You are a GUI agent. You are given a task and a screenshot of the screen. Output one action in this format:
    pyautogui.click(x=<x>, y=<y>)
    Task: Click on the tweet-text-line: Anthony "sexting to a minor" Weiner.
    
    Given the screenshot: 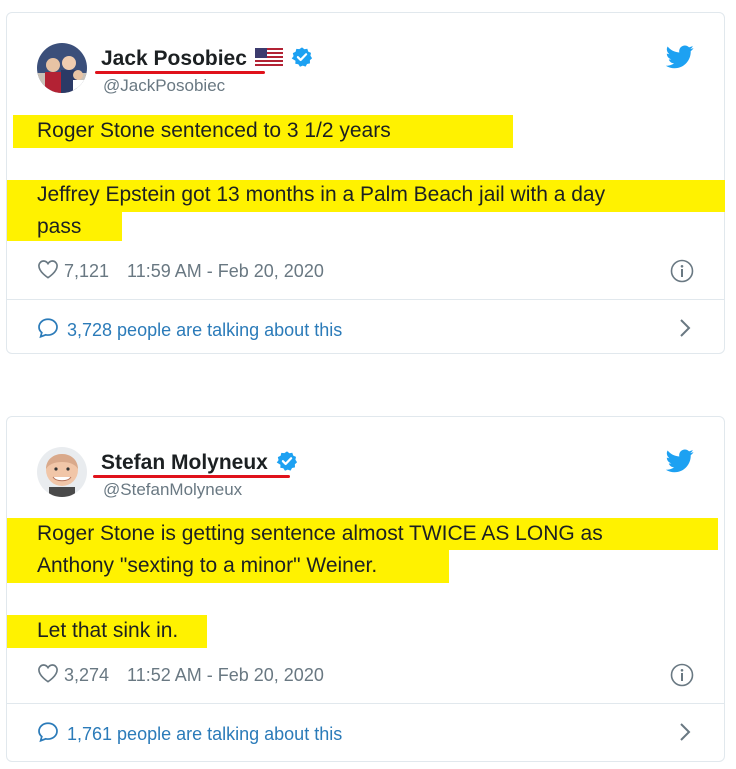 What is the action you would take?
    pyautogui.click(x=207, y=565)
    